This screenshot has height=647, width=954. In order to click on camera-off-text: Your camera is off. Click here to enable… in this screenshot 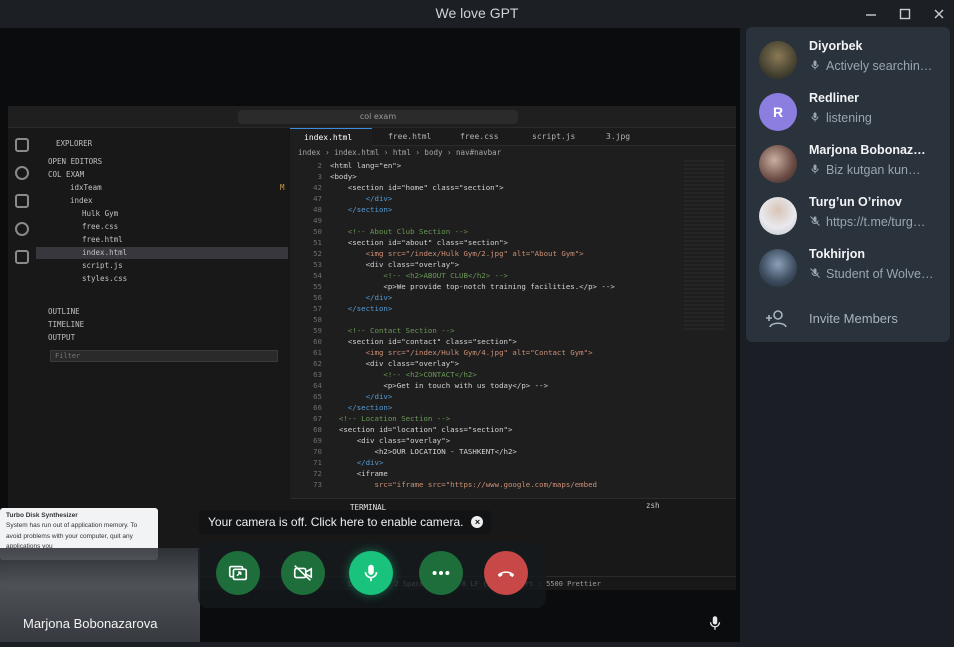, I will do `click(336, 522)`.